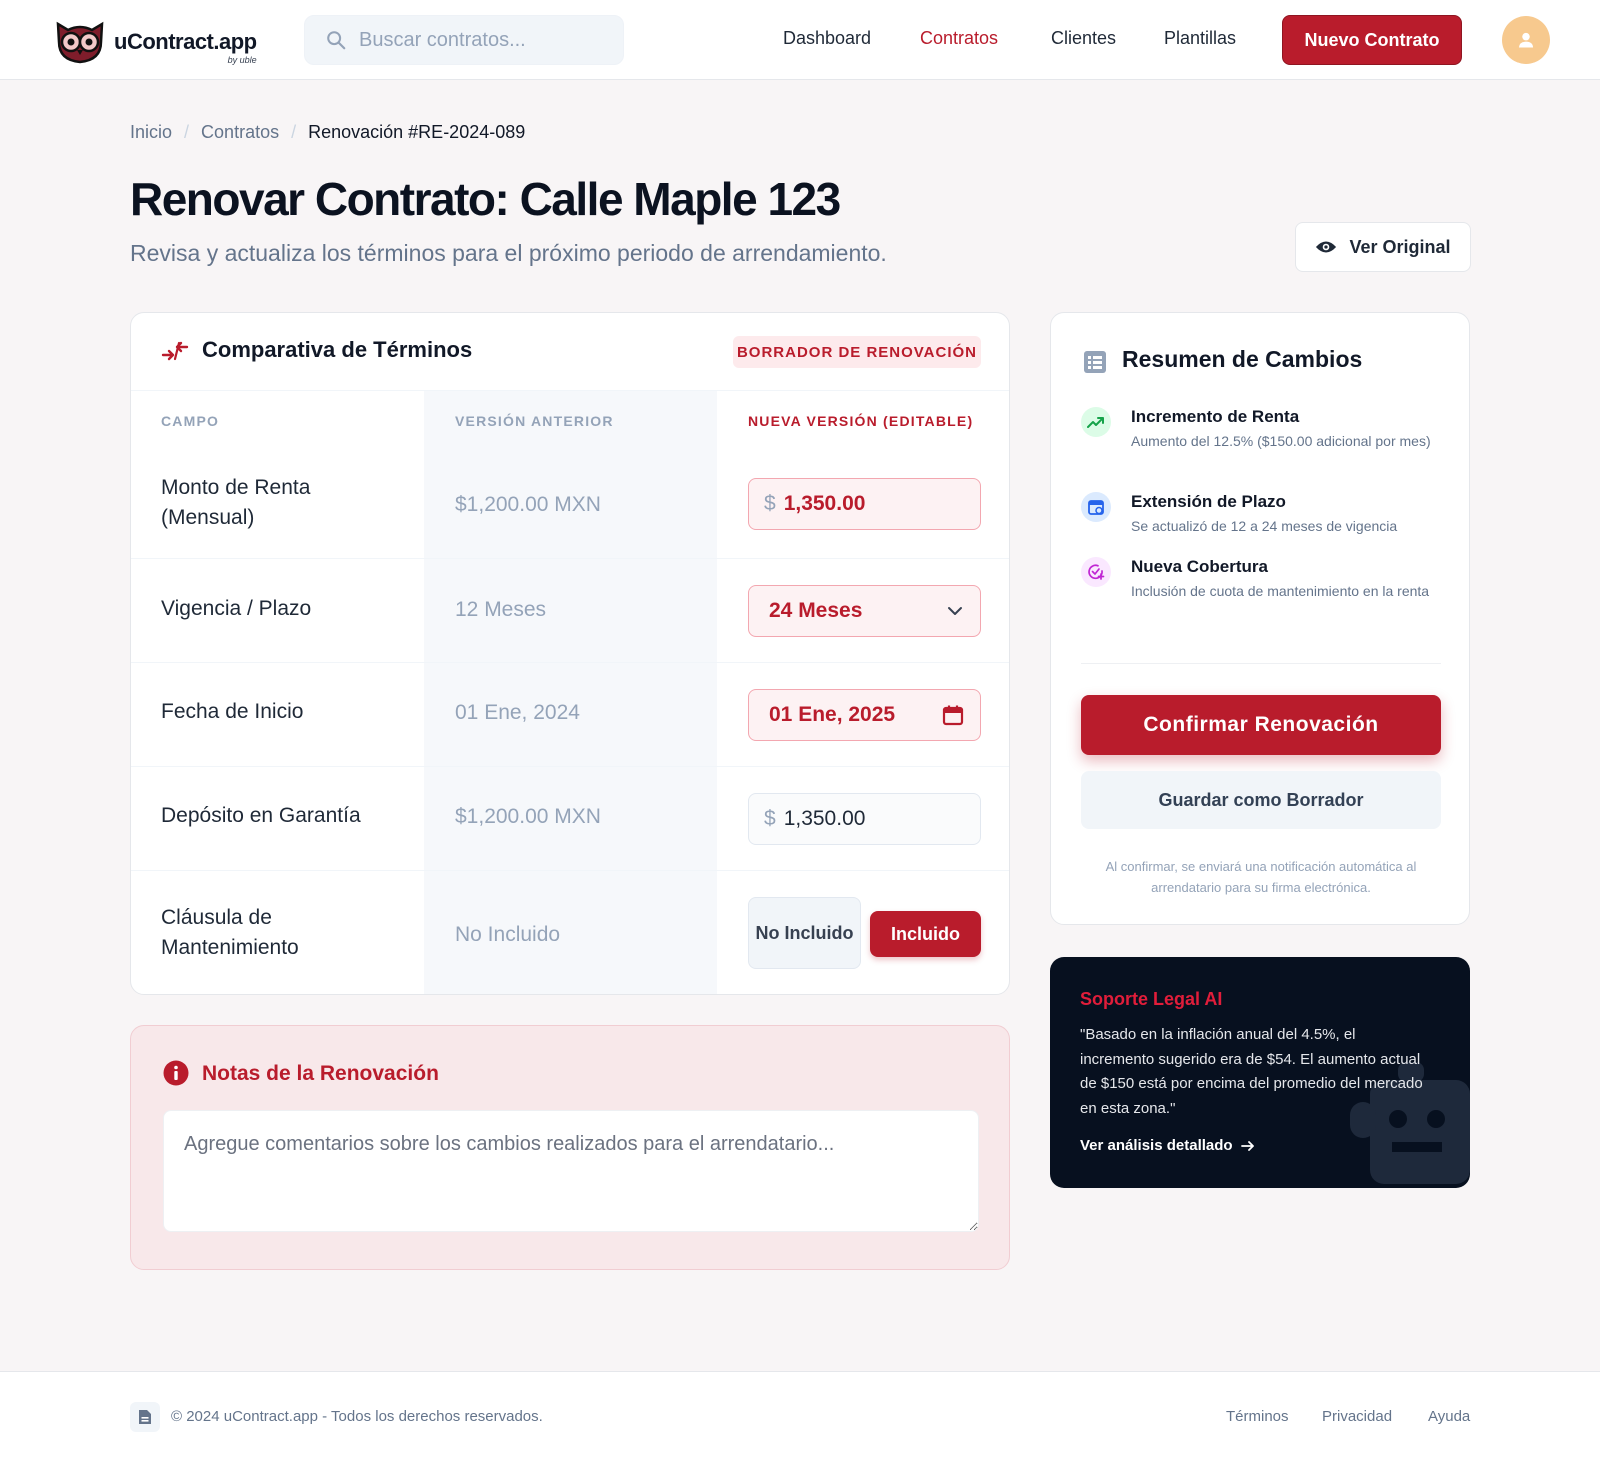  I want to click on confirm-renewal-button: Confirmar Renovación, so click(1261, 725).